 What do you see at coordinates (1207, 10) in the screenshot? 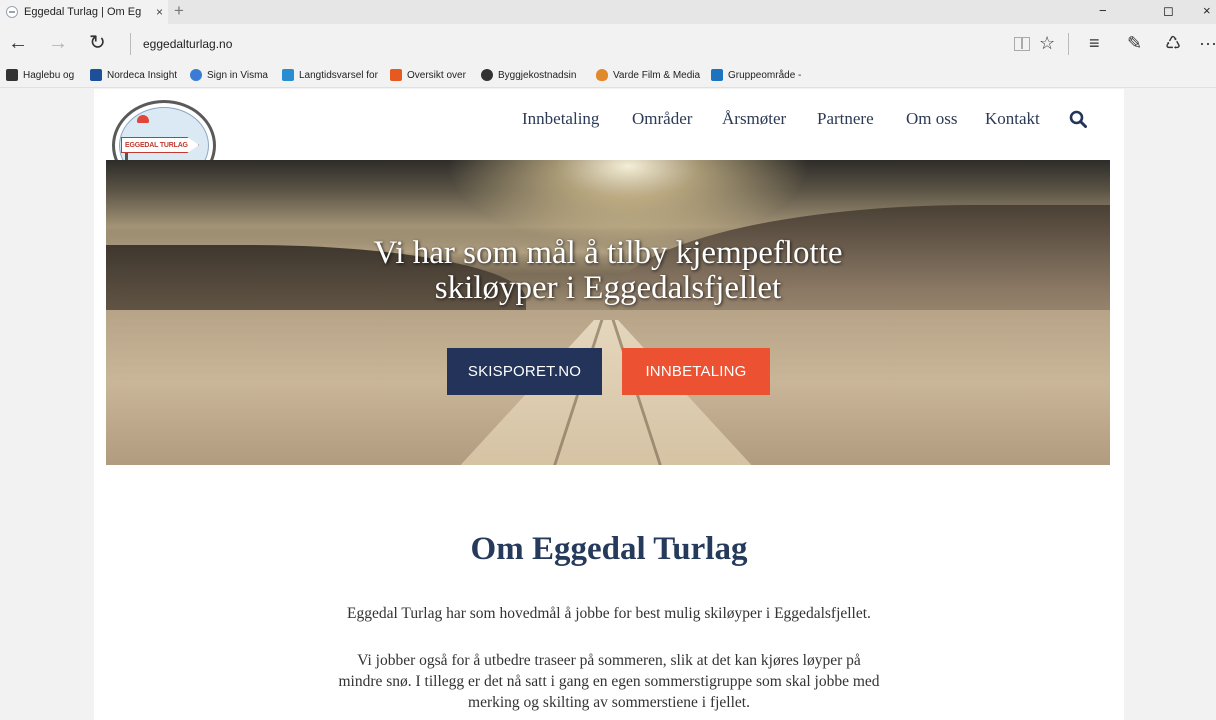
I see `close-window-button: ×` at bounding box center [1207, 10].